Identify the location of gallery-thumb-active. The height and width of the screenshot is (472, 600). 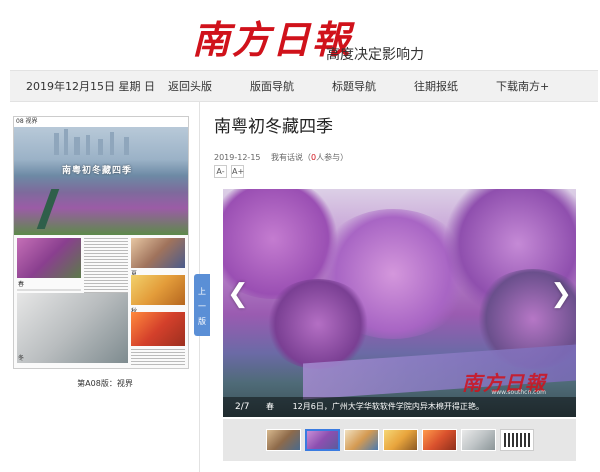
(322, 440).